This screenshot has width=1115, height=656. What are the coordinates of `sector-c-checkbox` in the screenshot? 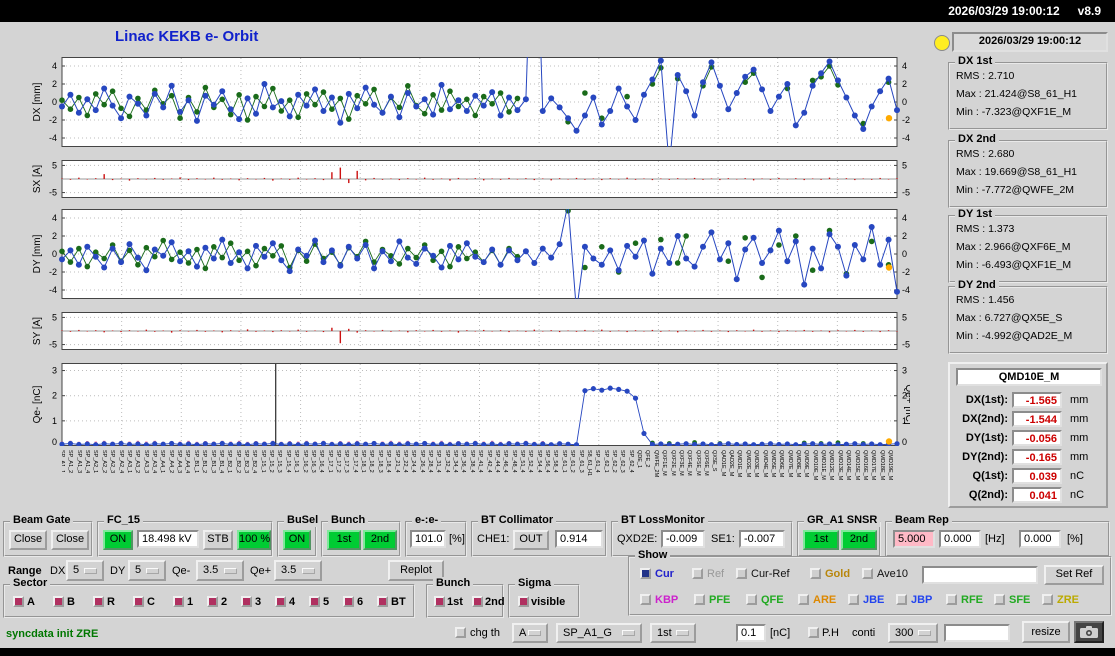 It's located at (138, 601).